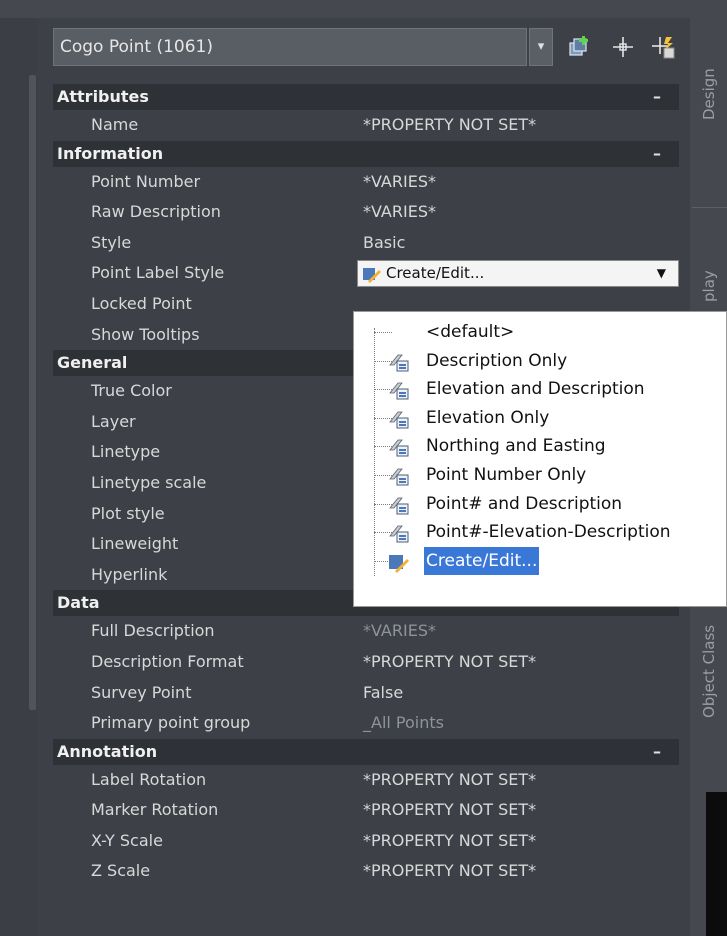 This screenshot has width=727, height=936. I want to click on dropdown-option: <default>, so click(540, 332).